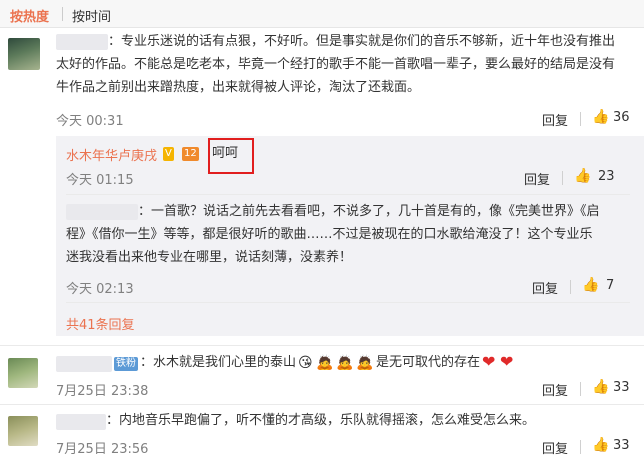 The image size is (644, 466). What do you see at coordinates (322, 14) in the screenshot?
I see `sort-bar: 按热度 按时间` at bounding box center [322, 14].